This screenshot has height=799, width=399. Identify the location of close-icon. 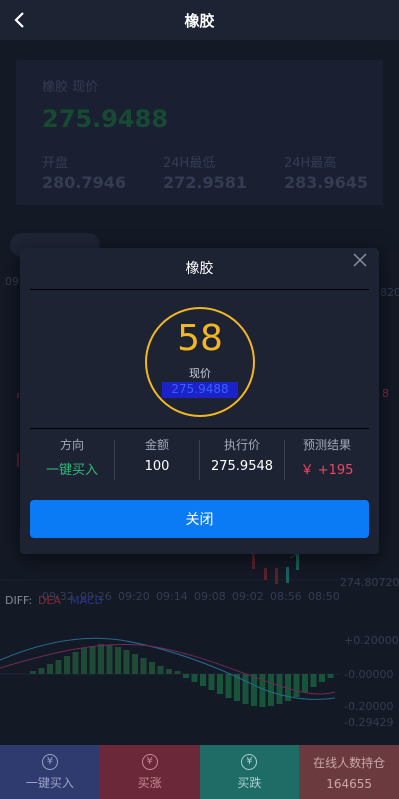
(360, 260).